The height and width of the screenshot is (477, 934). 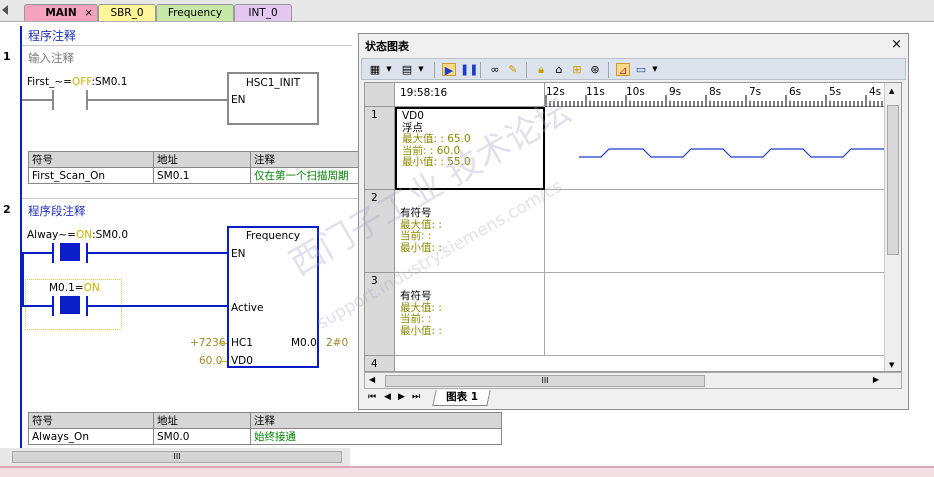 What do you see at coordinates (52, 35) in the screenshot?
I see `program-comment: 程序注释` at bounding box center [52, 35].